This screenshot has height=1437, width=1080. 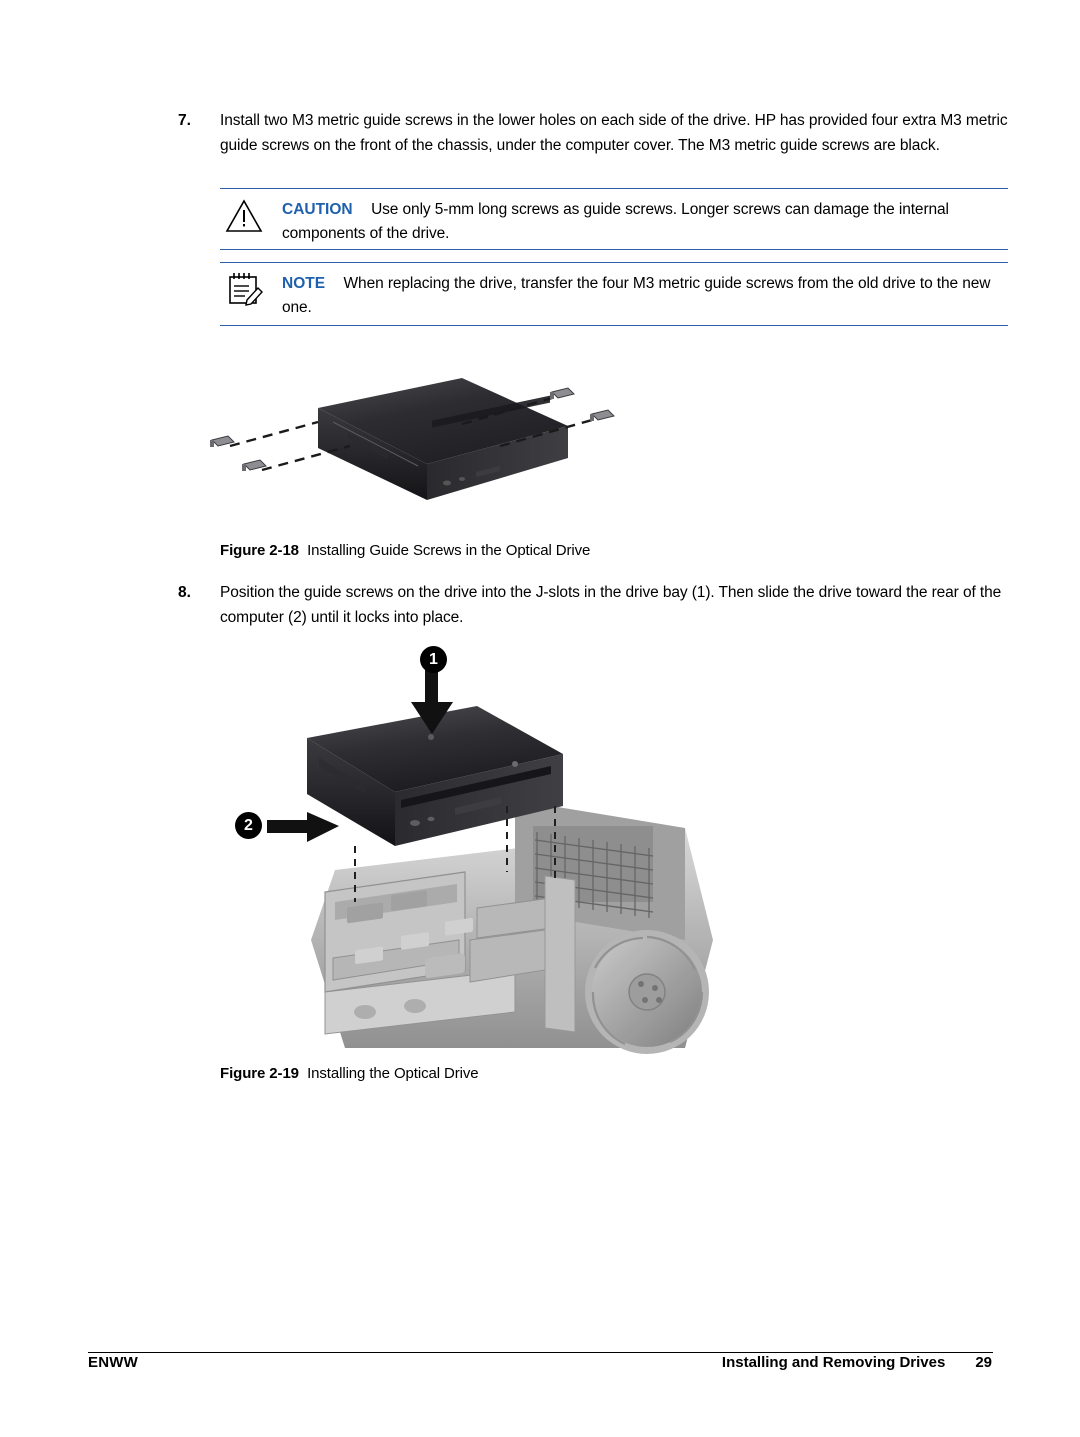 I want to click on figure-2-19-caption: Figure 2-19 Installing the Optical Drive, so click(x=349, y=1073).